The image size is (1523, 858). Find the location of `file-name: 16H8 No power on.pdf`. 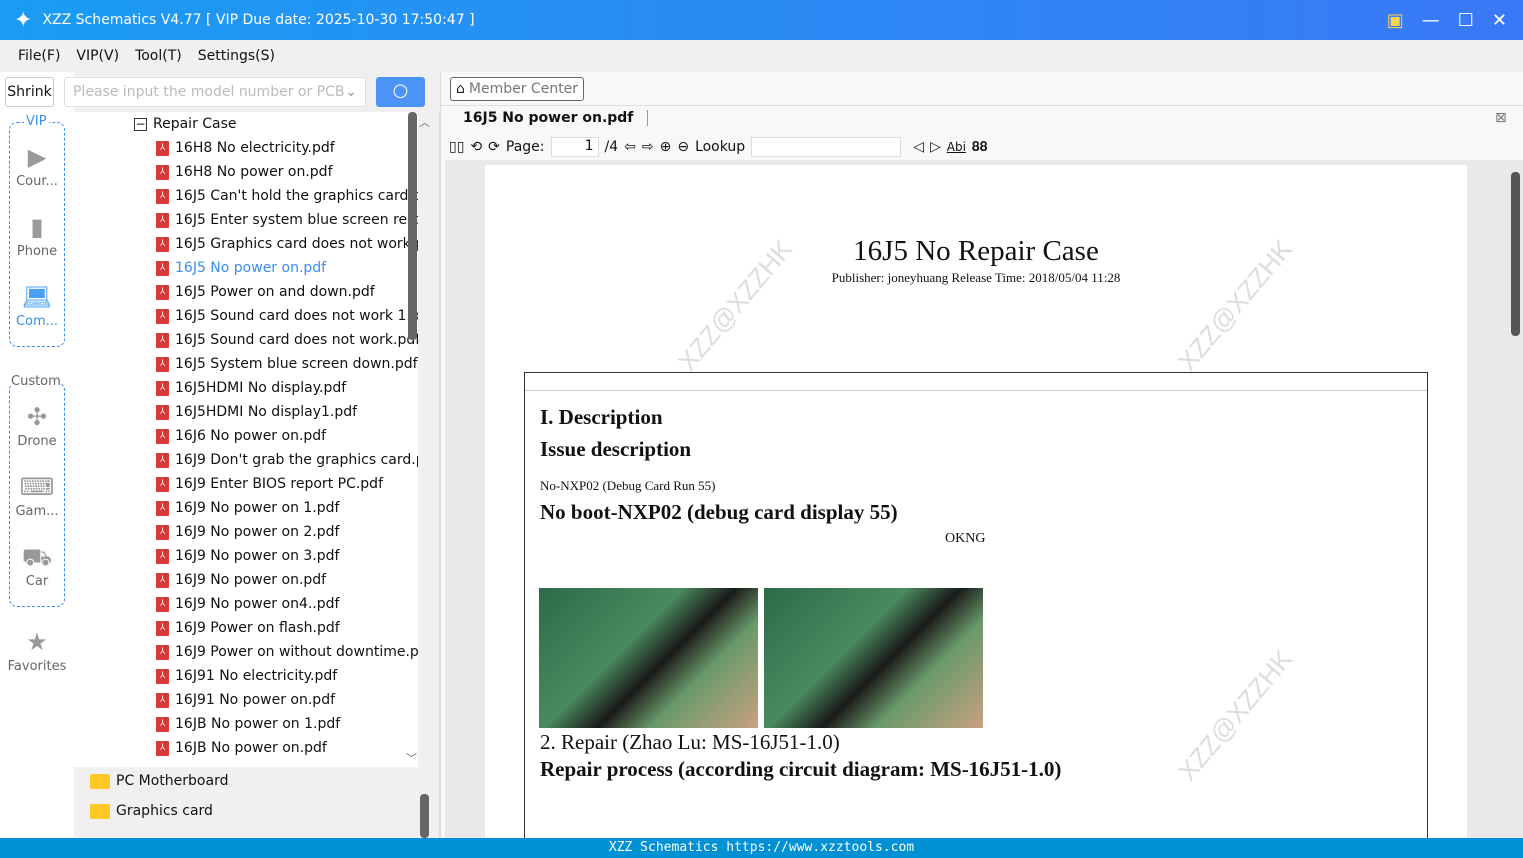

file-name: 16H8 No power on.pdf is located at coordinates (254, 172).